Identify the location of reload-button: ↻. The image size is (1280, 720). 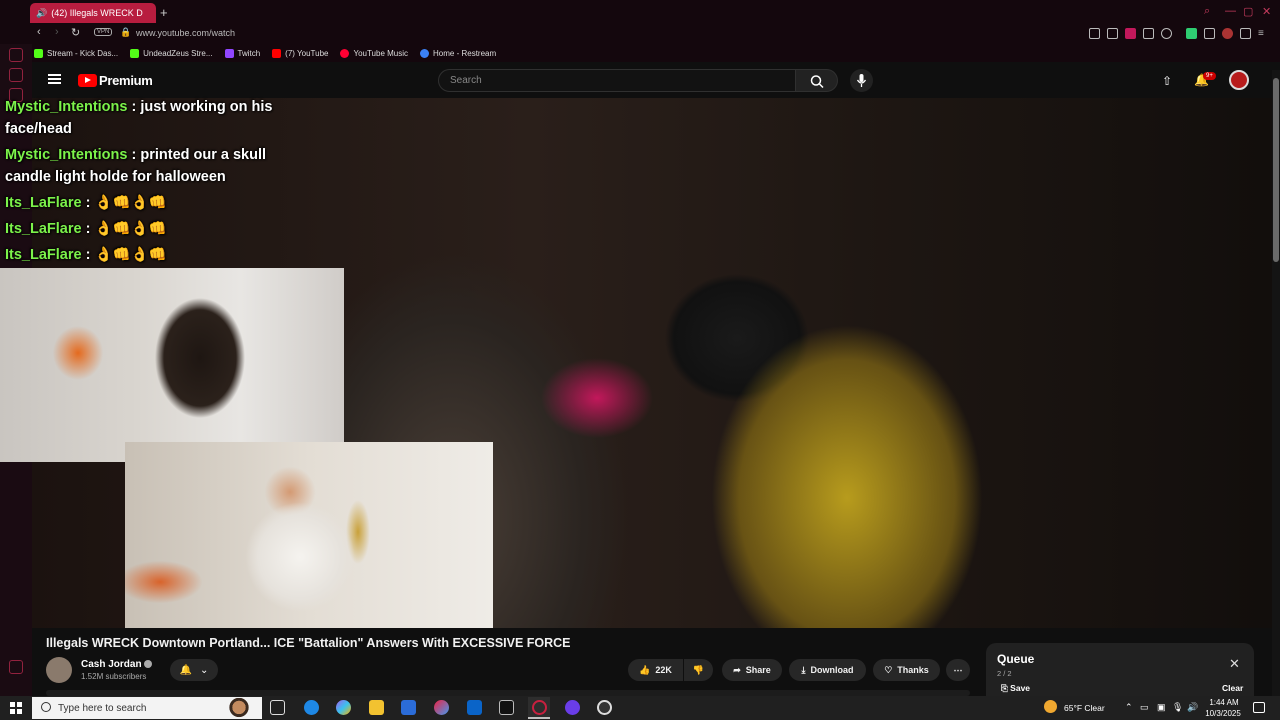
(75, 32).